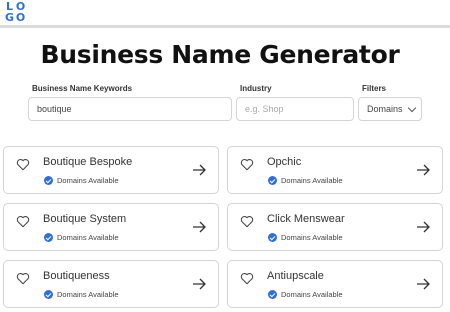 The width and height of the screenshot is (450, 312). I want to click on result-card: Antiupscale Domains Available, so click(335, 284).